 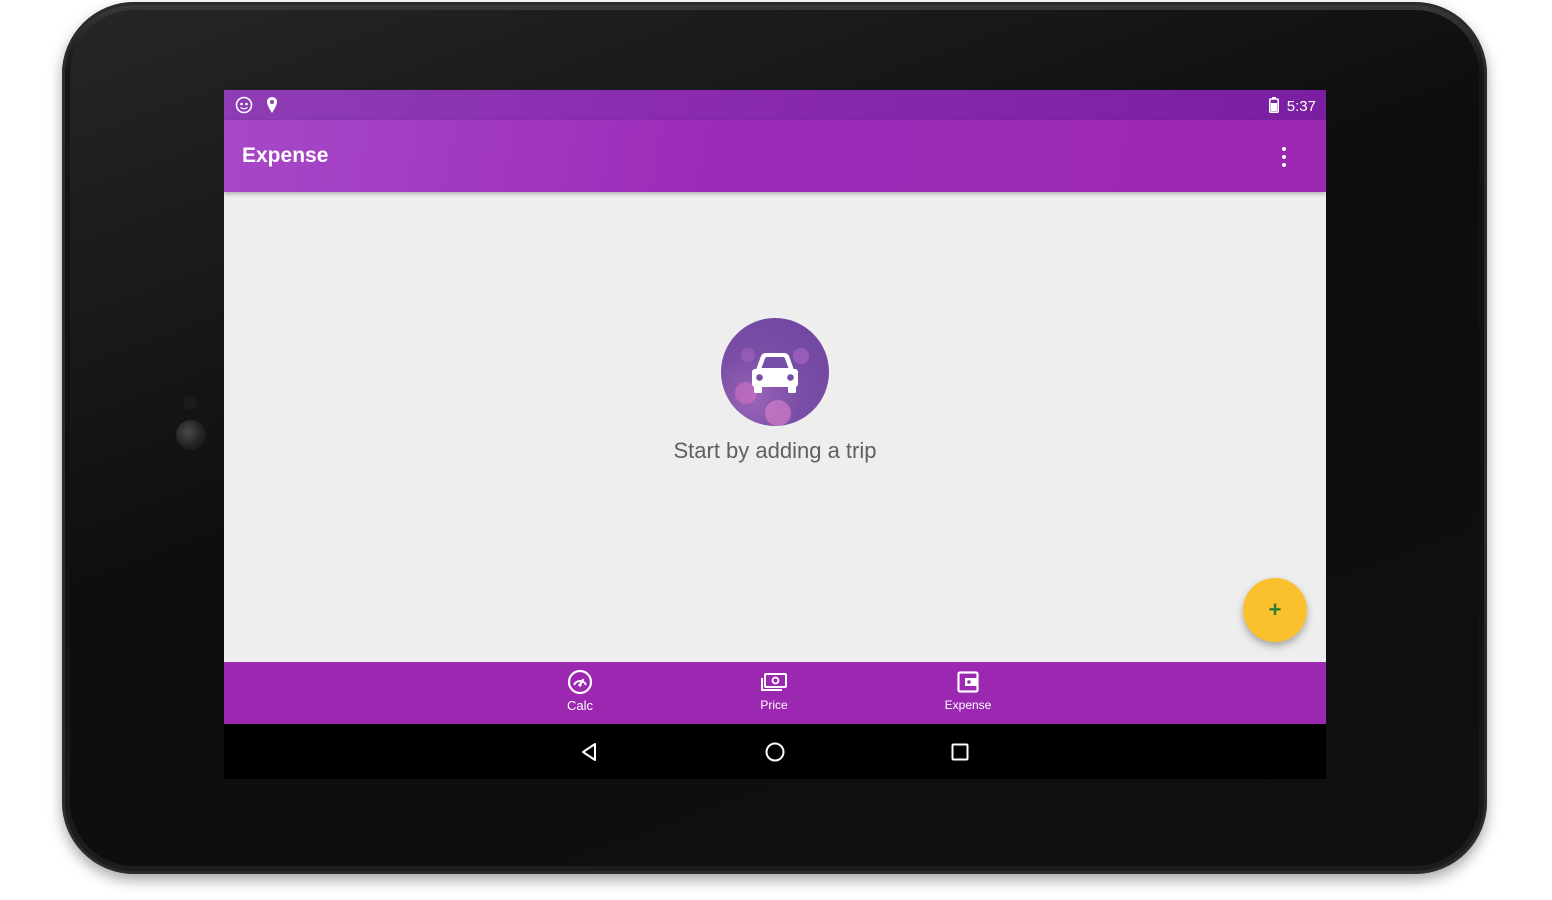 What do you see at coordinates (191, 435) in the screenshot?
I see `front-camera` at bounding box center [191, 435].